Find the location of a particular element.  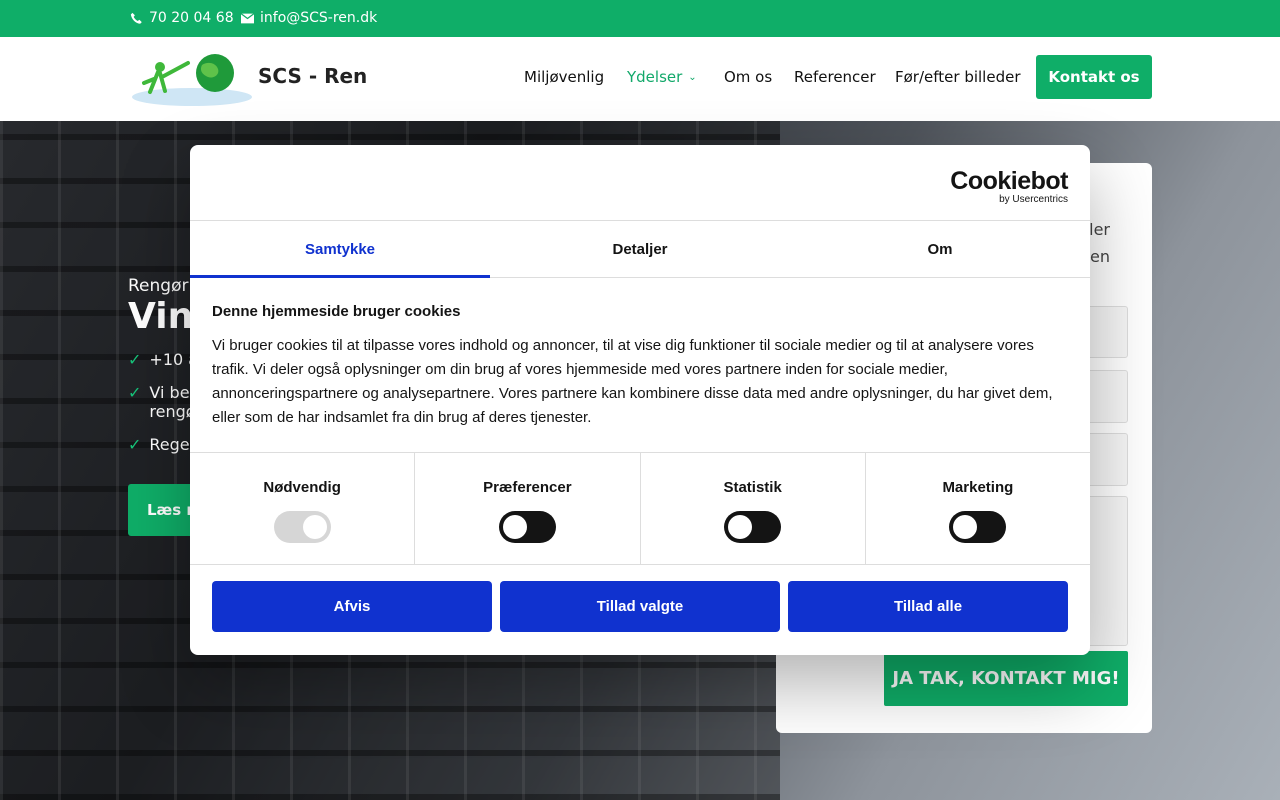

decline-button: Afvis is located at coordinates (352, 606).